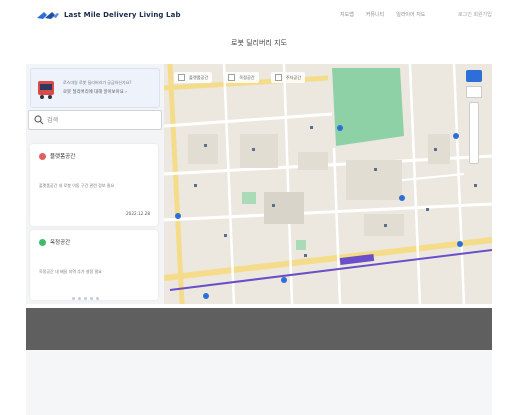 The image size is (518, 415). I want to click on map-filter-bar: 플랫폼공간 옥정공간 주차공간, so click(245, 77).